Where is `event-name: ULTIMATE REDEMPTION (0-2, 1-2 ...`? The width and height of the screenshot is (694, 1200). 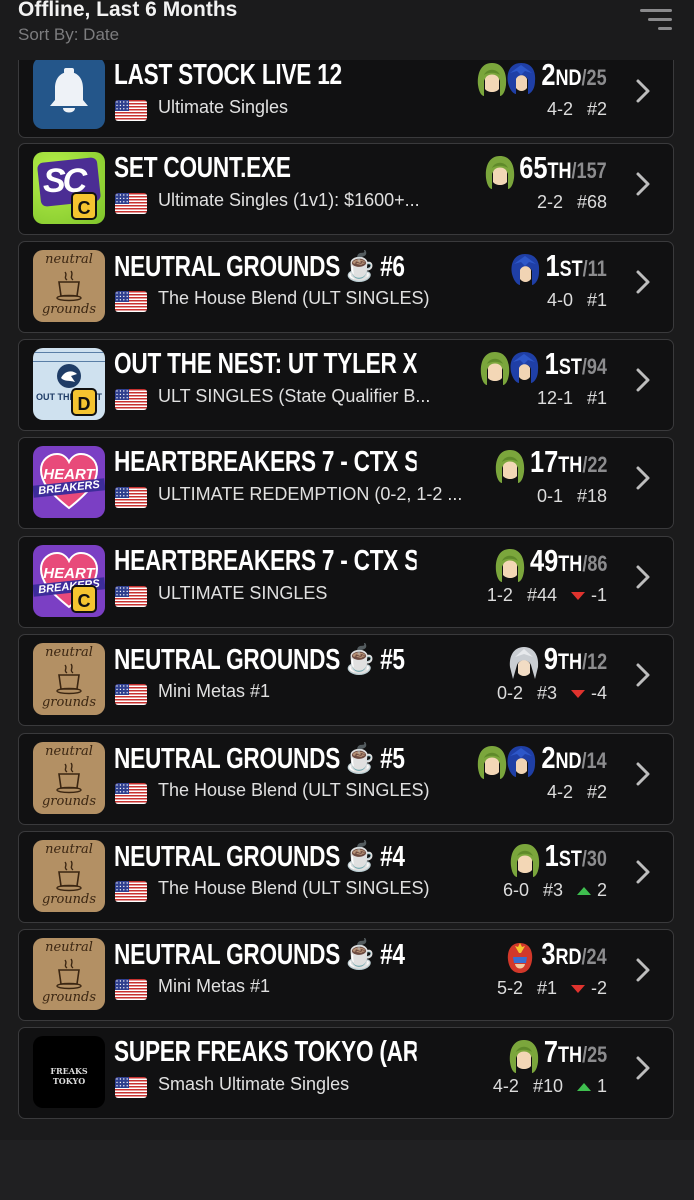
event-name: ULTIMATE REDEMPTION (0-2, 1-2 ... is located at coordinates (310, 494).